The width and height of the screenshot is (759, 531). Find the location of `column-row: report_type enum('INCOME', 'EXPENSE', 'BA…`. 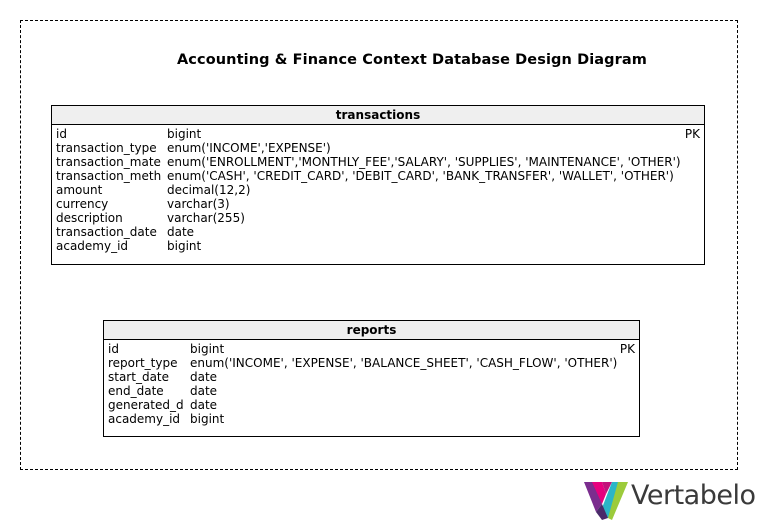

column-row: report_type enum('INCOME', 'EXPENSE', 'BA… is located at coordinates (371, 363).